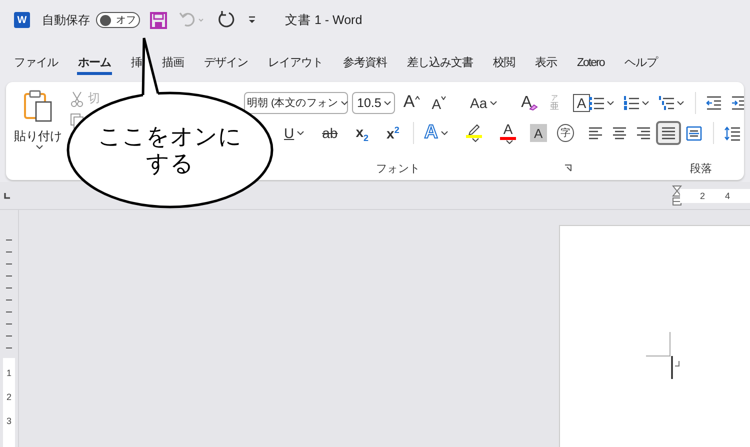  I want to click on caret-down-icon, so click(443, 98).